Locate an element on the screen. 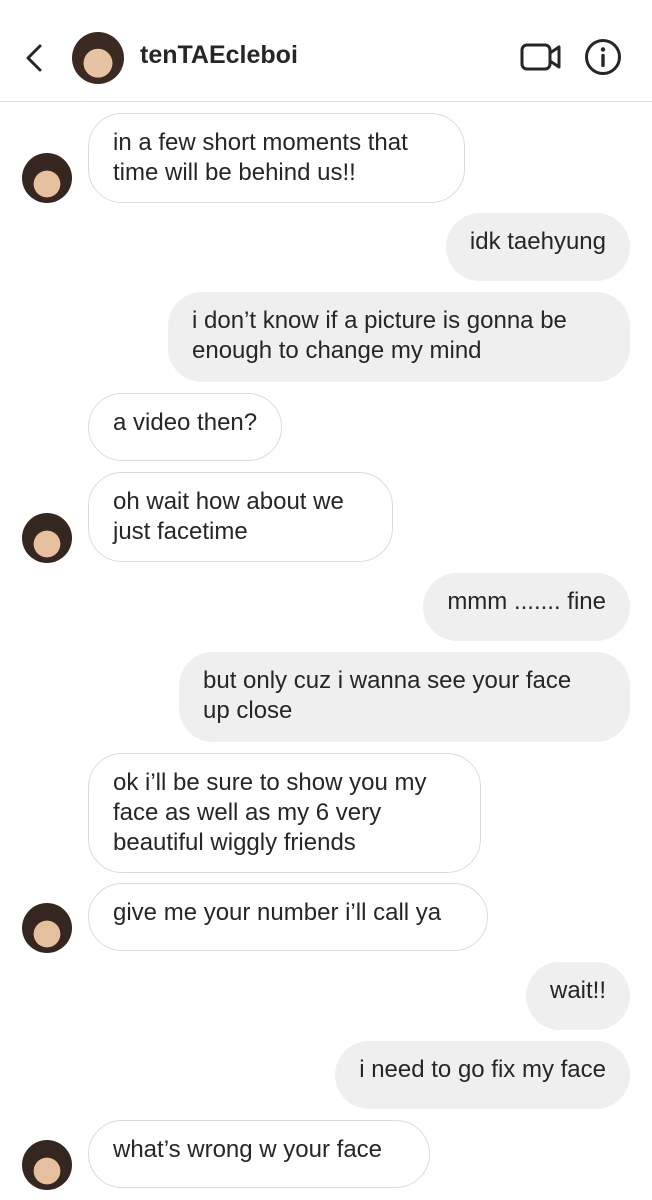  message-bubble-received: what’s wrong w your face is located at coordinates (259, 1154).